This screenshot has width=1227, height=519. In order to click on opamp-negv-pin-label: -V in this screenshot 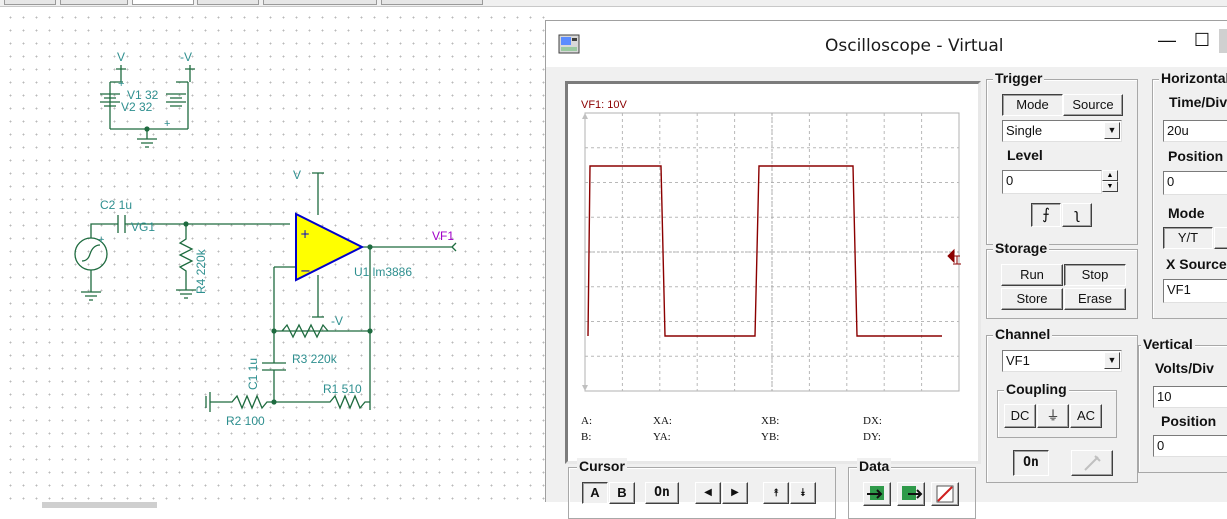, I will do `click(337, 321)`.